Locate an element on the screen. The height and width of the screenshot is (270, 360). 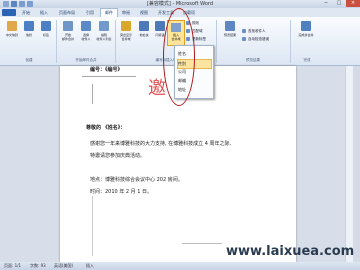
button-label: 完成并合并 is located at coordinates (306, 35).